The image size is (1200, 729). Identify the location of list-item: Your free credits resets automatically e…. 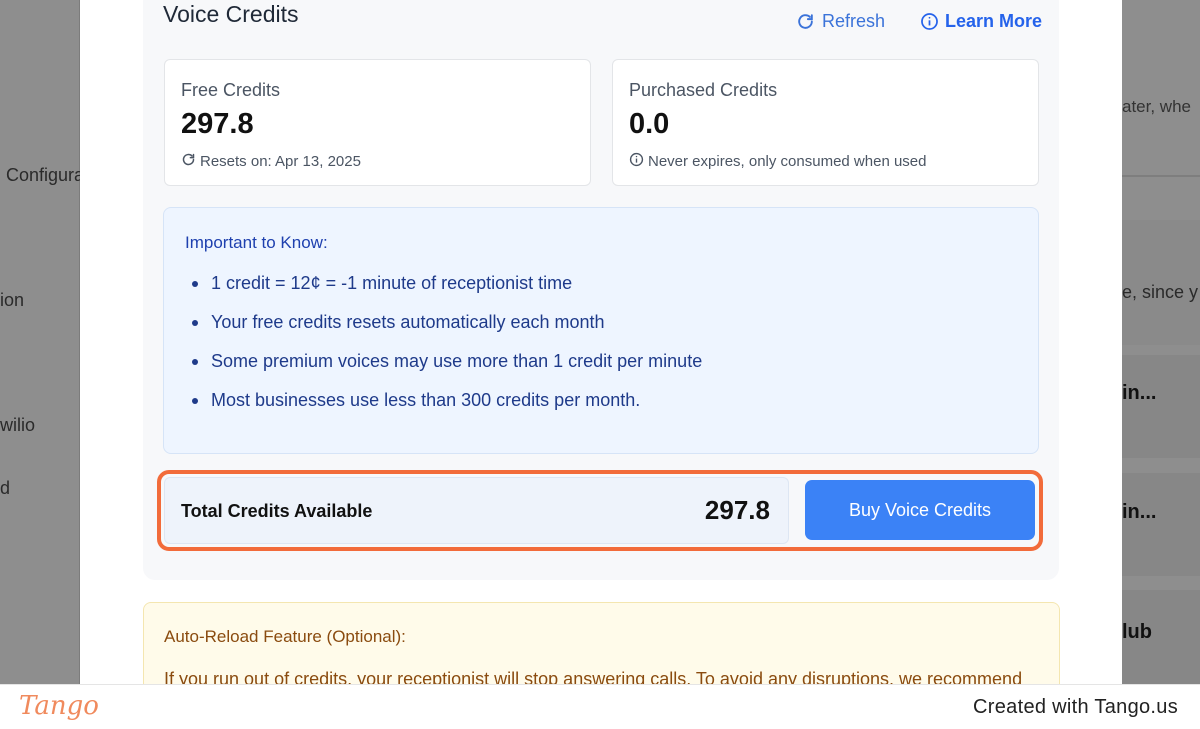
(447, 329).